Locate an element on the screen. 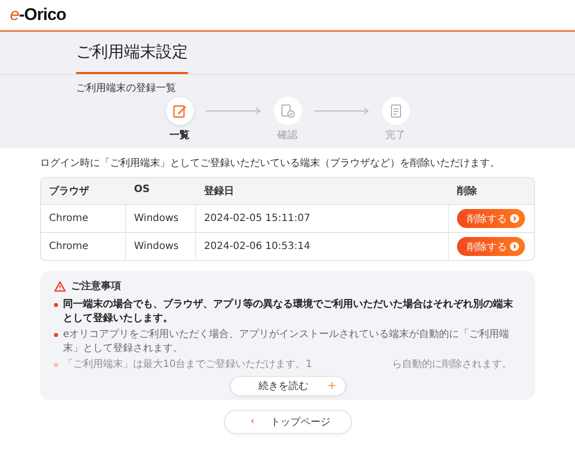  notice-text: 同一端末の場合でも、ブラウザ、アプリ等の異なる環境でご利用いただいた場合はそれぞれ別の端末として登録いたします。 is located at coordinates (288, 311).